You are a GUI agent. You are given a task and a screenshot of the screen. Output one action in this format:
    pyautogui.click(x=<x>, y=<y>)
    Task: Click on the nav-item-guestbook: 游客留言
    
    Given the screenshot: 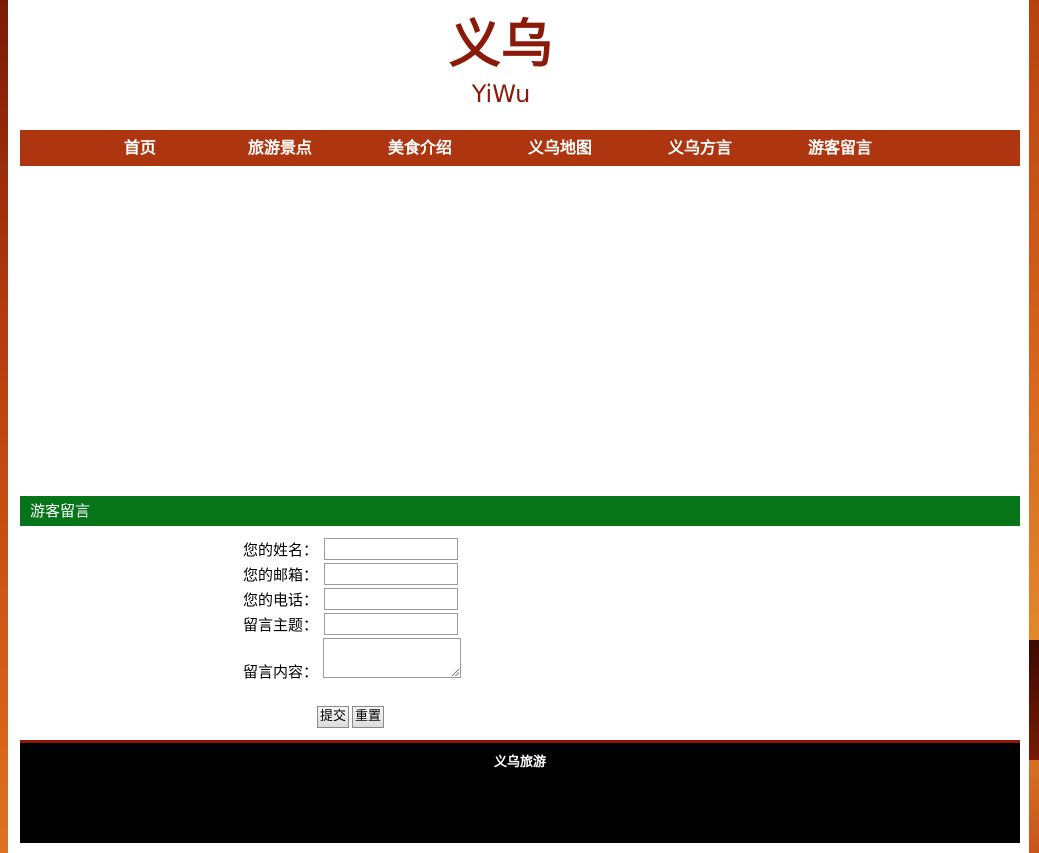 What is the action you would take?
    pyautogui.click(x=840, y=148)
    